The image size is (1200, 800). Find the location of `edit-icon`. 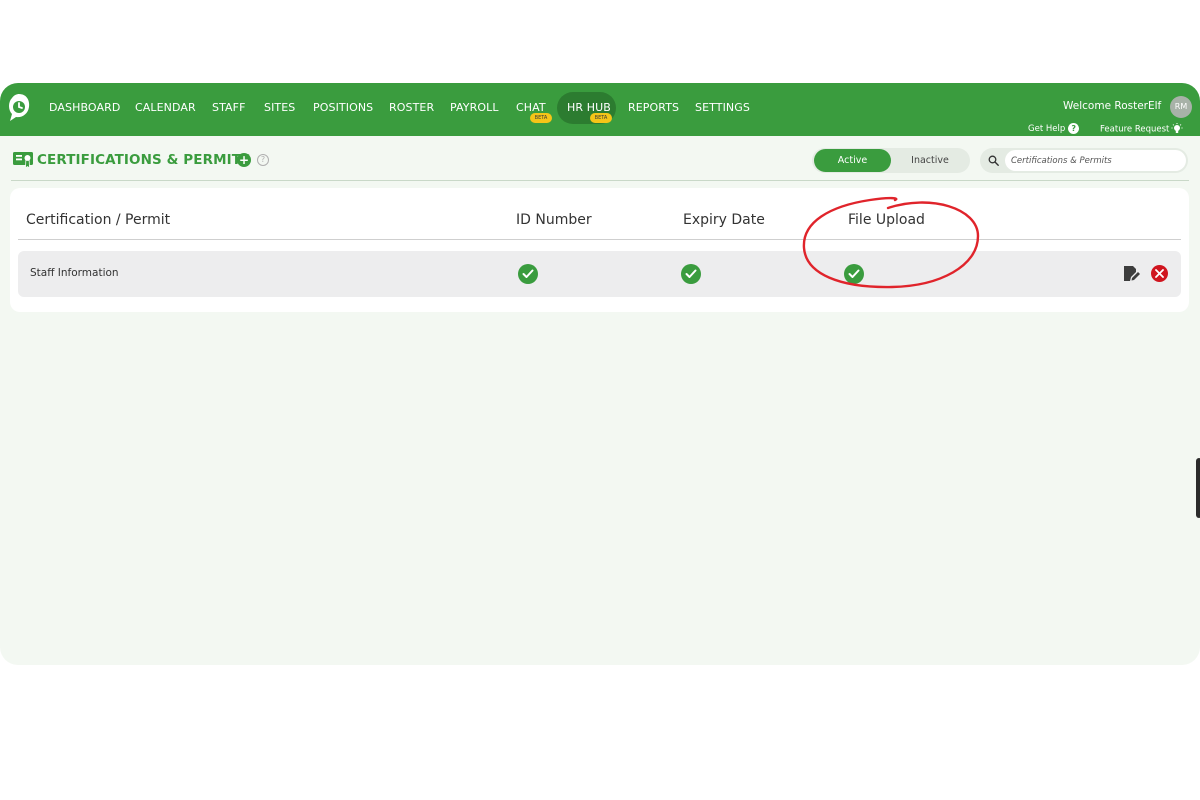

edit-icon is located at coordinates (1131, 274).